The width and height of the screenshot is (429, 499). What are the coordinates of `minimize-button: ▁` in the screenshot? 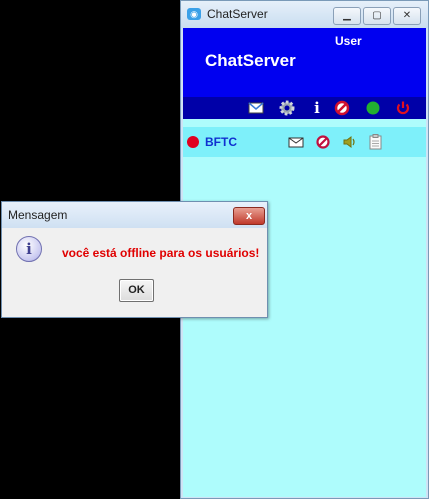 It's located at (347, 16).